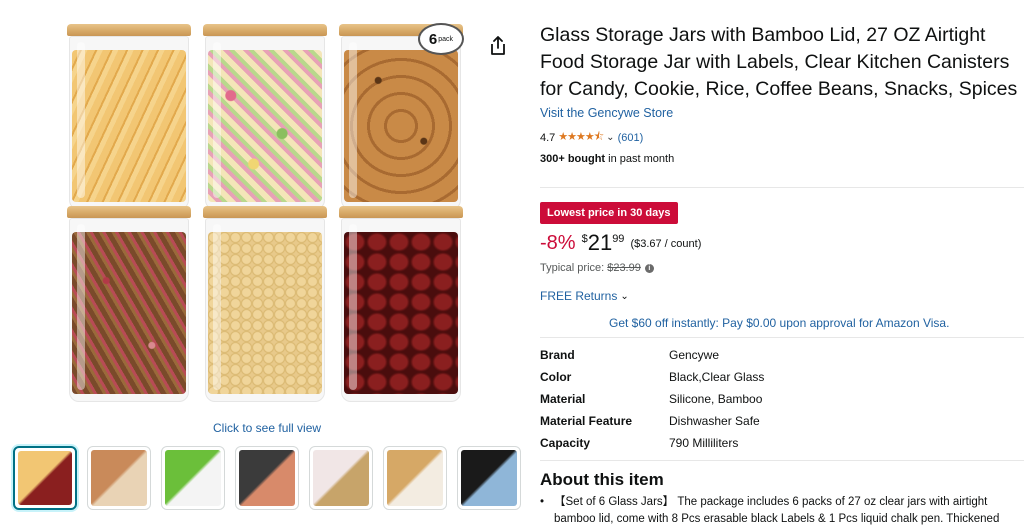 Image resolution: width=1024 pixels, height=530 pixels. Describe the element at coordinates (602, 479) in the screenshot. I see `about-heading: About this item` at that location.